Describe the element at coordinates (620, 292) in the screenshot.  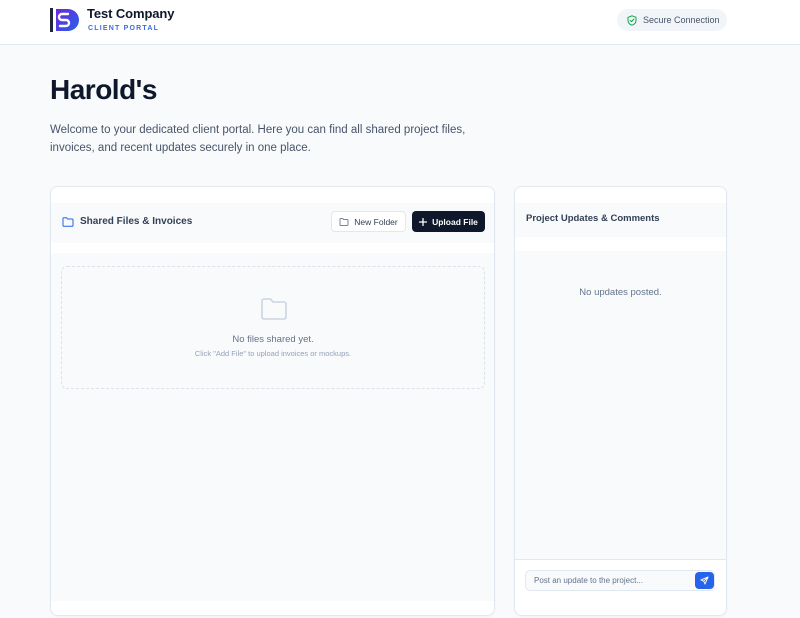
I see `empty-updates-text: No updates posted.` at that location.